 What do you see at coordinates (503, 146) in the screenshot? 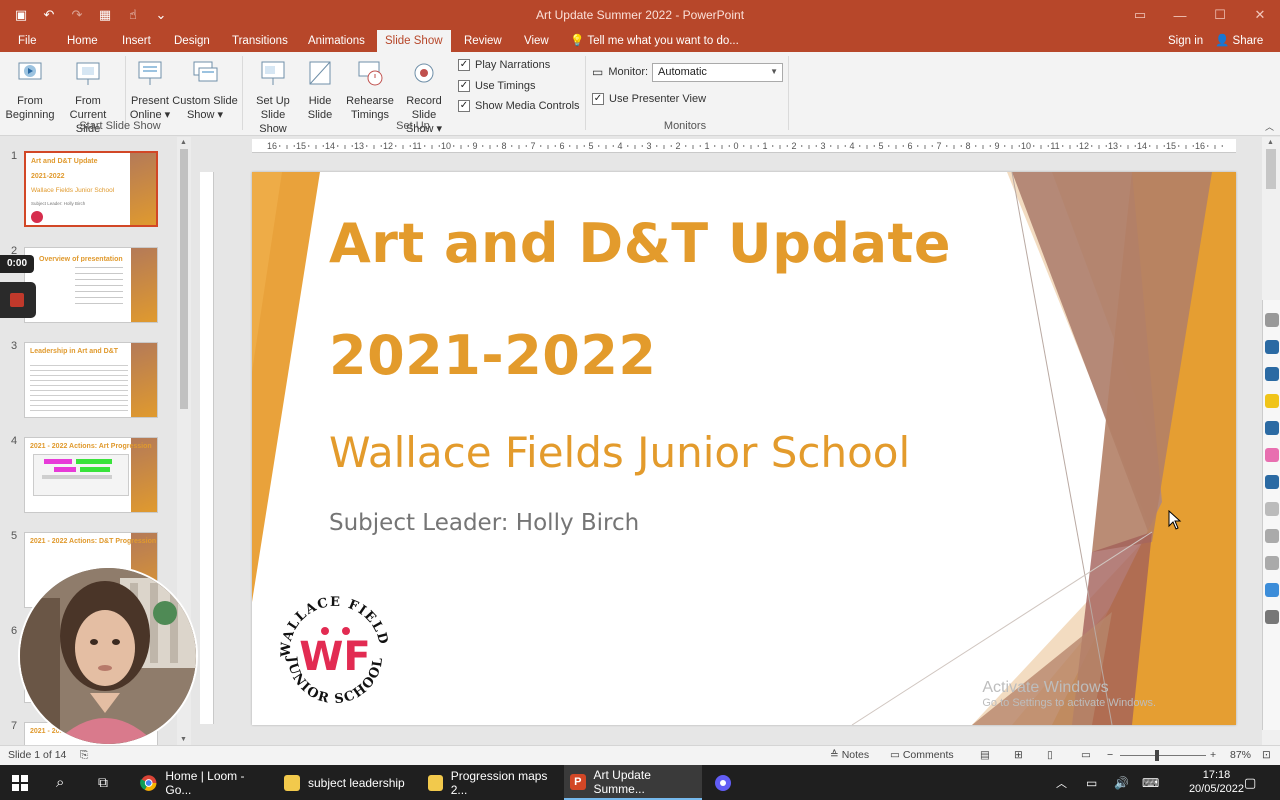
I see `ruler-tick-label: 8` at bounding box center [503, 146].